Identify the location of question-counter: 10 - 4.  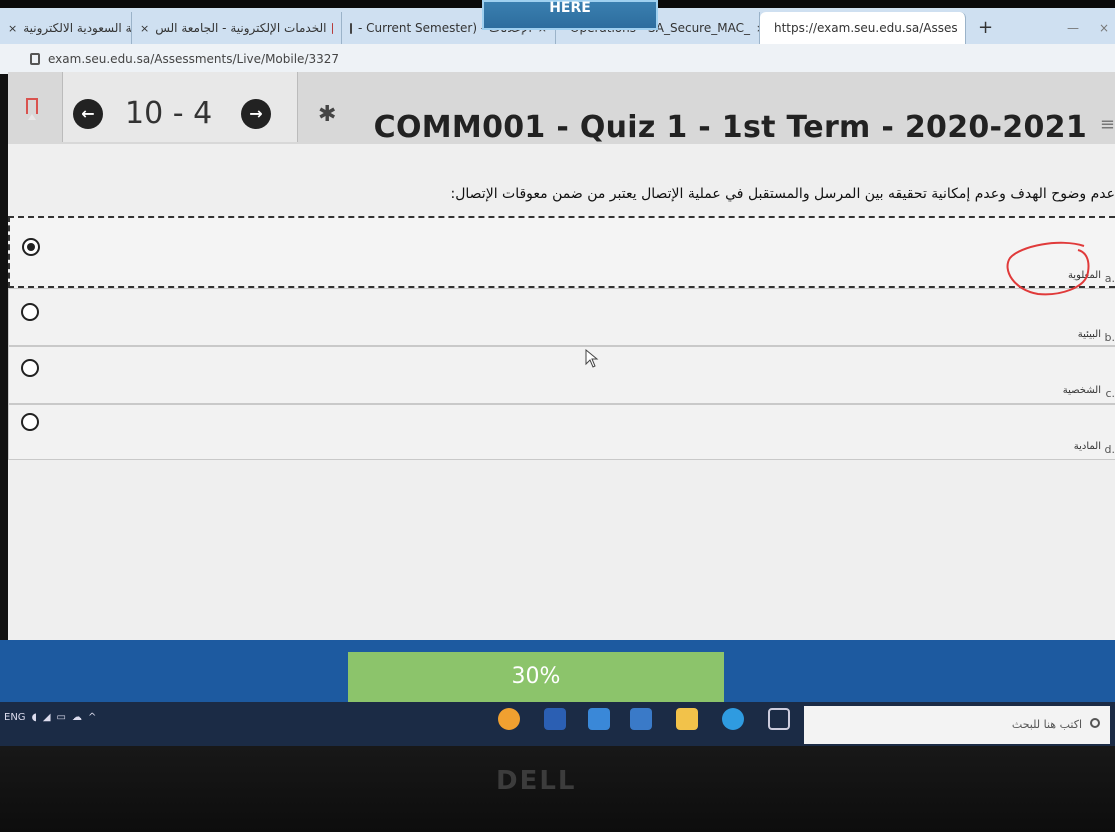
(169, 113).